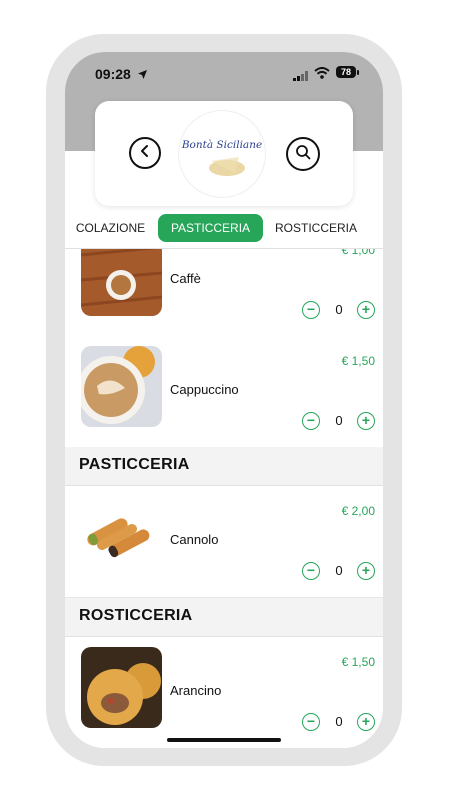 This screenshot has height=800, width=450. What do you see at coordinates (196, 690) in the screenshot?
I see `product-name: Arancino` at bounding box center [196, 690].